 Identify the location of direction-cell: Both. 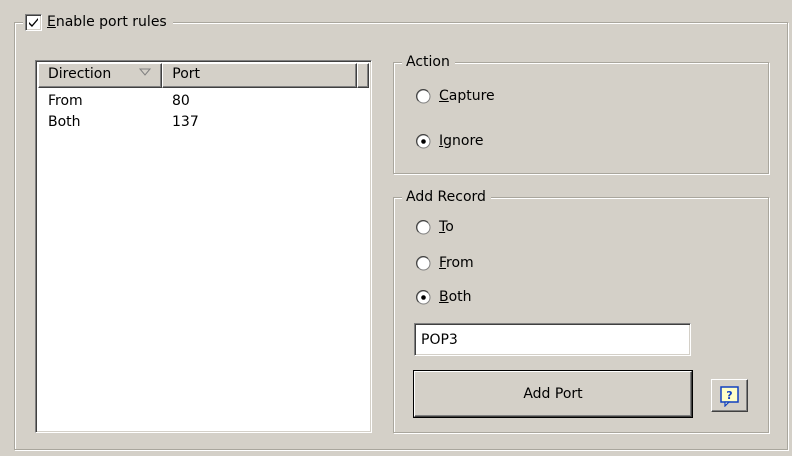
(64, 122).